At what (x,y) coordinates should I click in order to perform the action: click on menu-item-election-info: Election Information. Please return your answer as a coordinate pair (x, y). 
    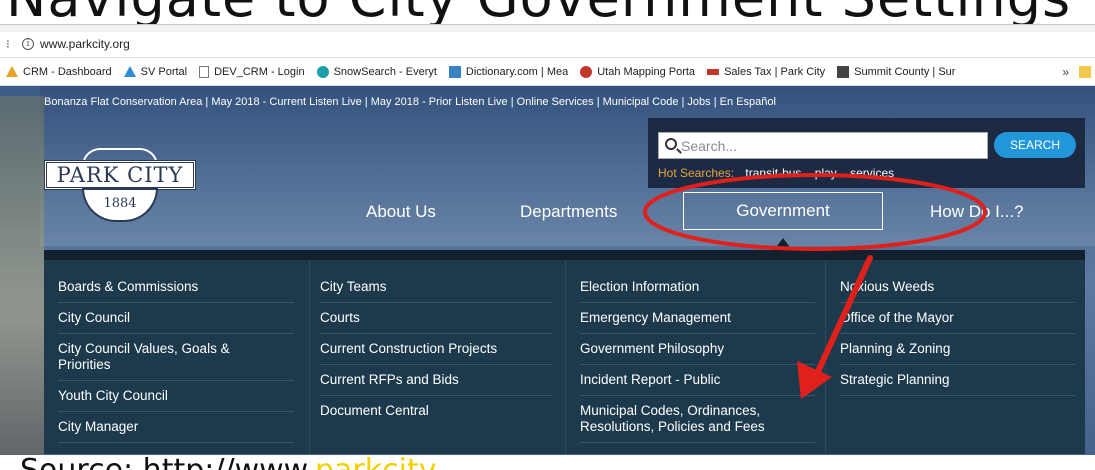
    Looking at the image, I should click on (697, 287).